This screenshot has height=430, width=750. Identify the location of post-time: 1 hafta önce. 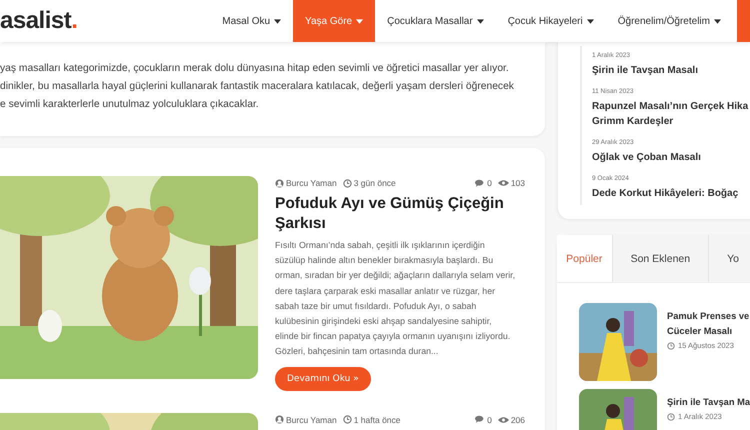
(371, 419).